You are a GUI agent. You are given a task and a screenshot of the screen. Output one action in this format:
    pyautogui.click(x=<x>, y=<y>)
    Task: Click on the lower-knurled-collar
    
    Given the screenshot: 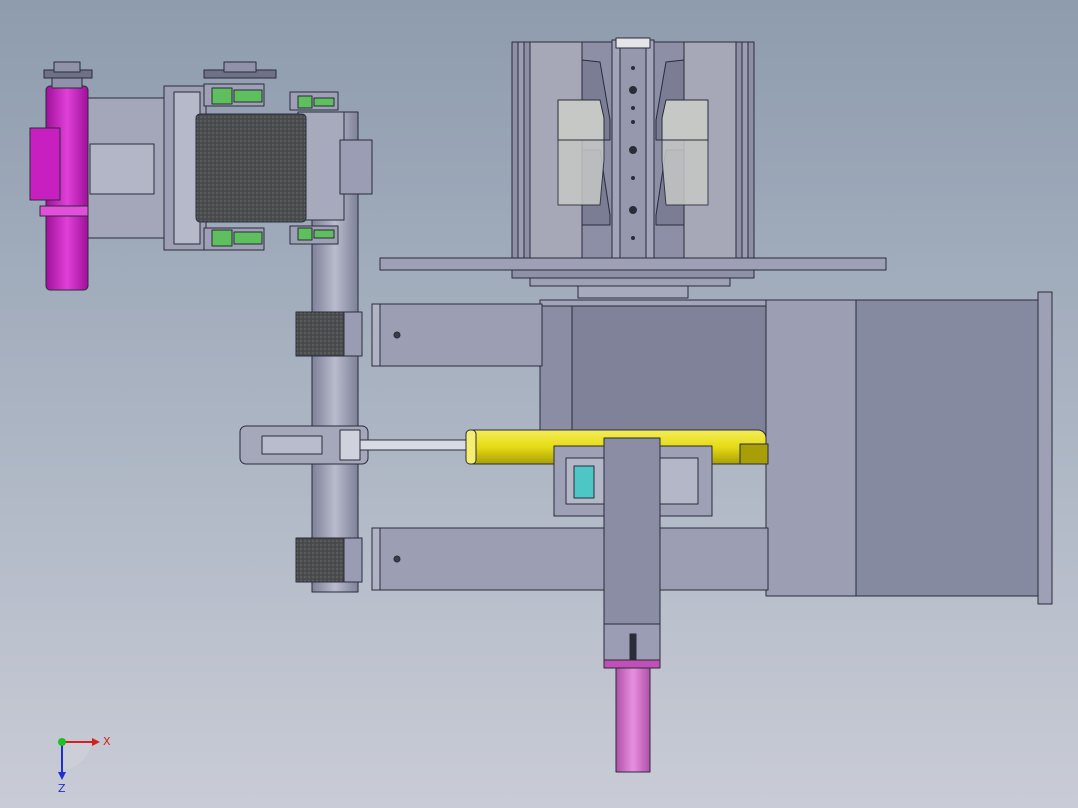 What is the action you would take?
    pyautogui.click(x=329, y=560)
    